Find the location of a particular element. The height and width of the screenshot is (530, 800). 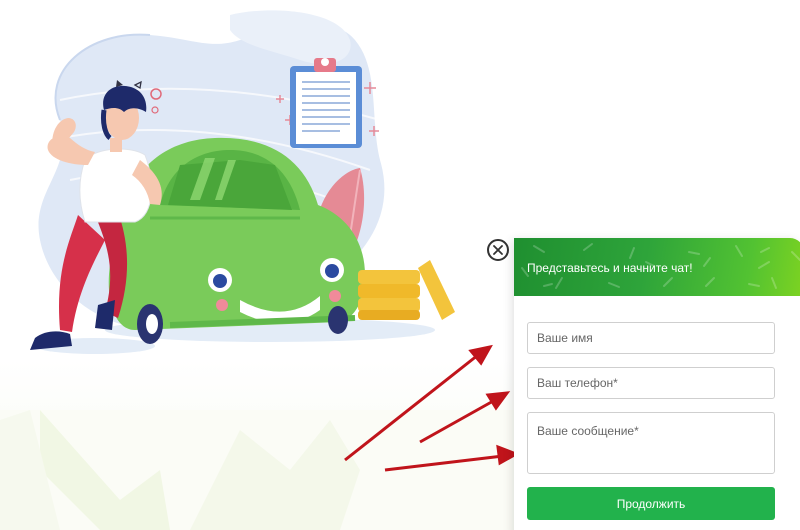

close-chat-button is located at coordinates (498, 250).